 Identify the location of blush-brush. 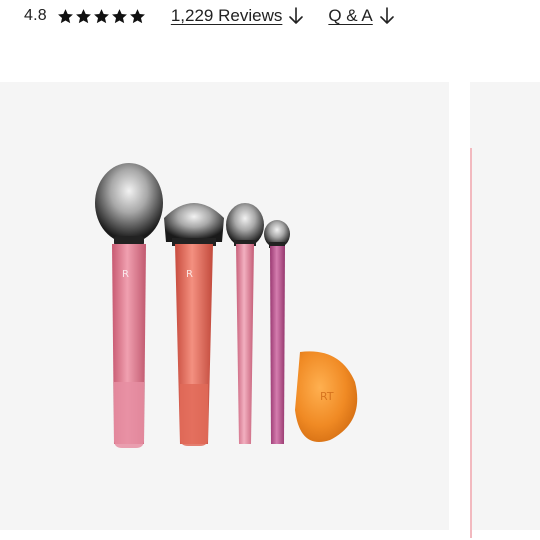
(245, 323).